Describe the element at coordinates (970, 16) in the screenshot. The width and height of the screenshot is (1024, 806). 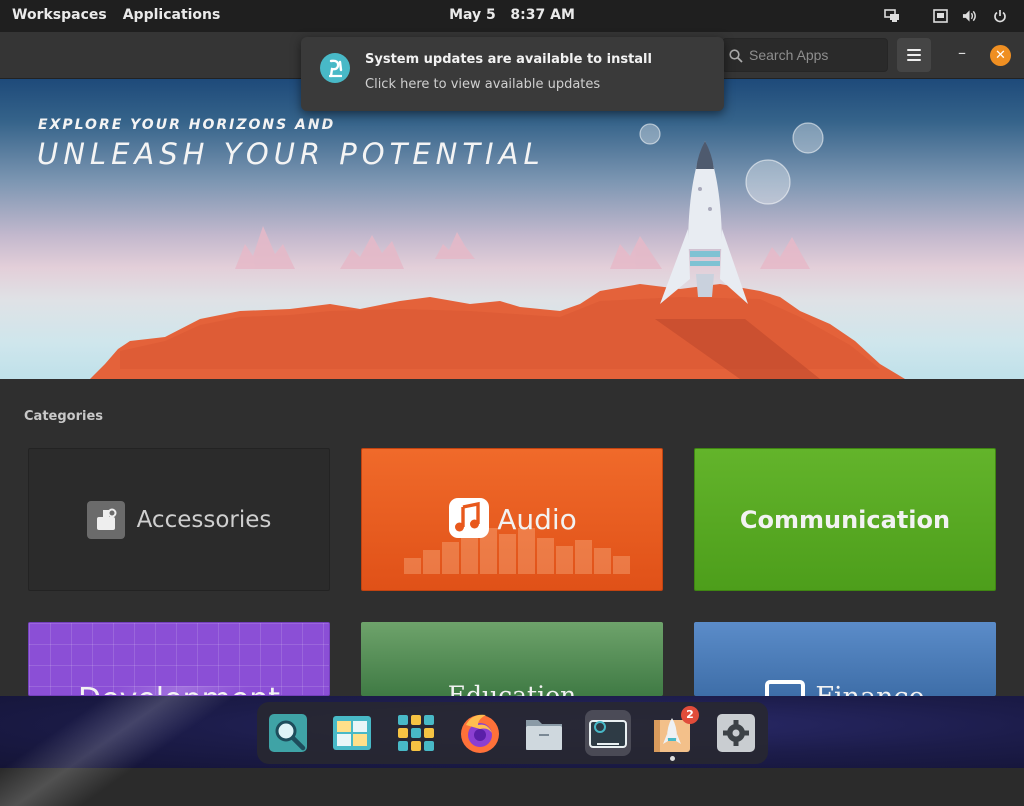
I see `volume-icon` at that location.